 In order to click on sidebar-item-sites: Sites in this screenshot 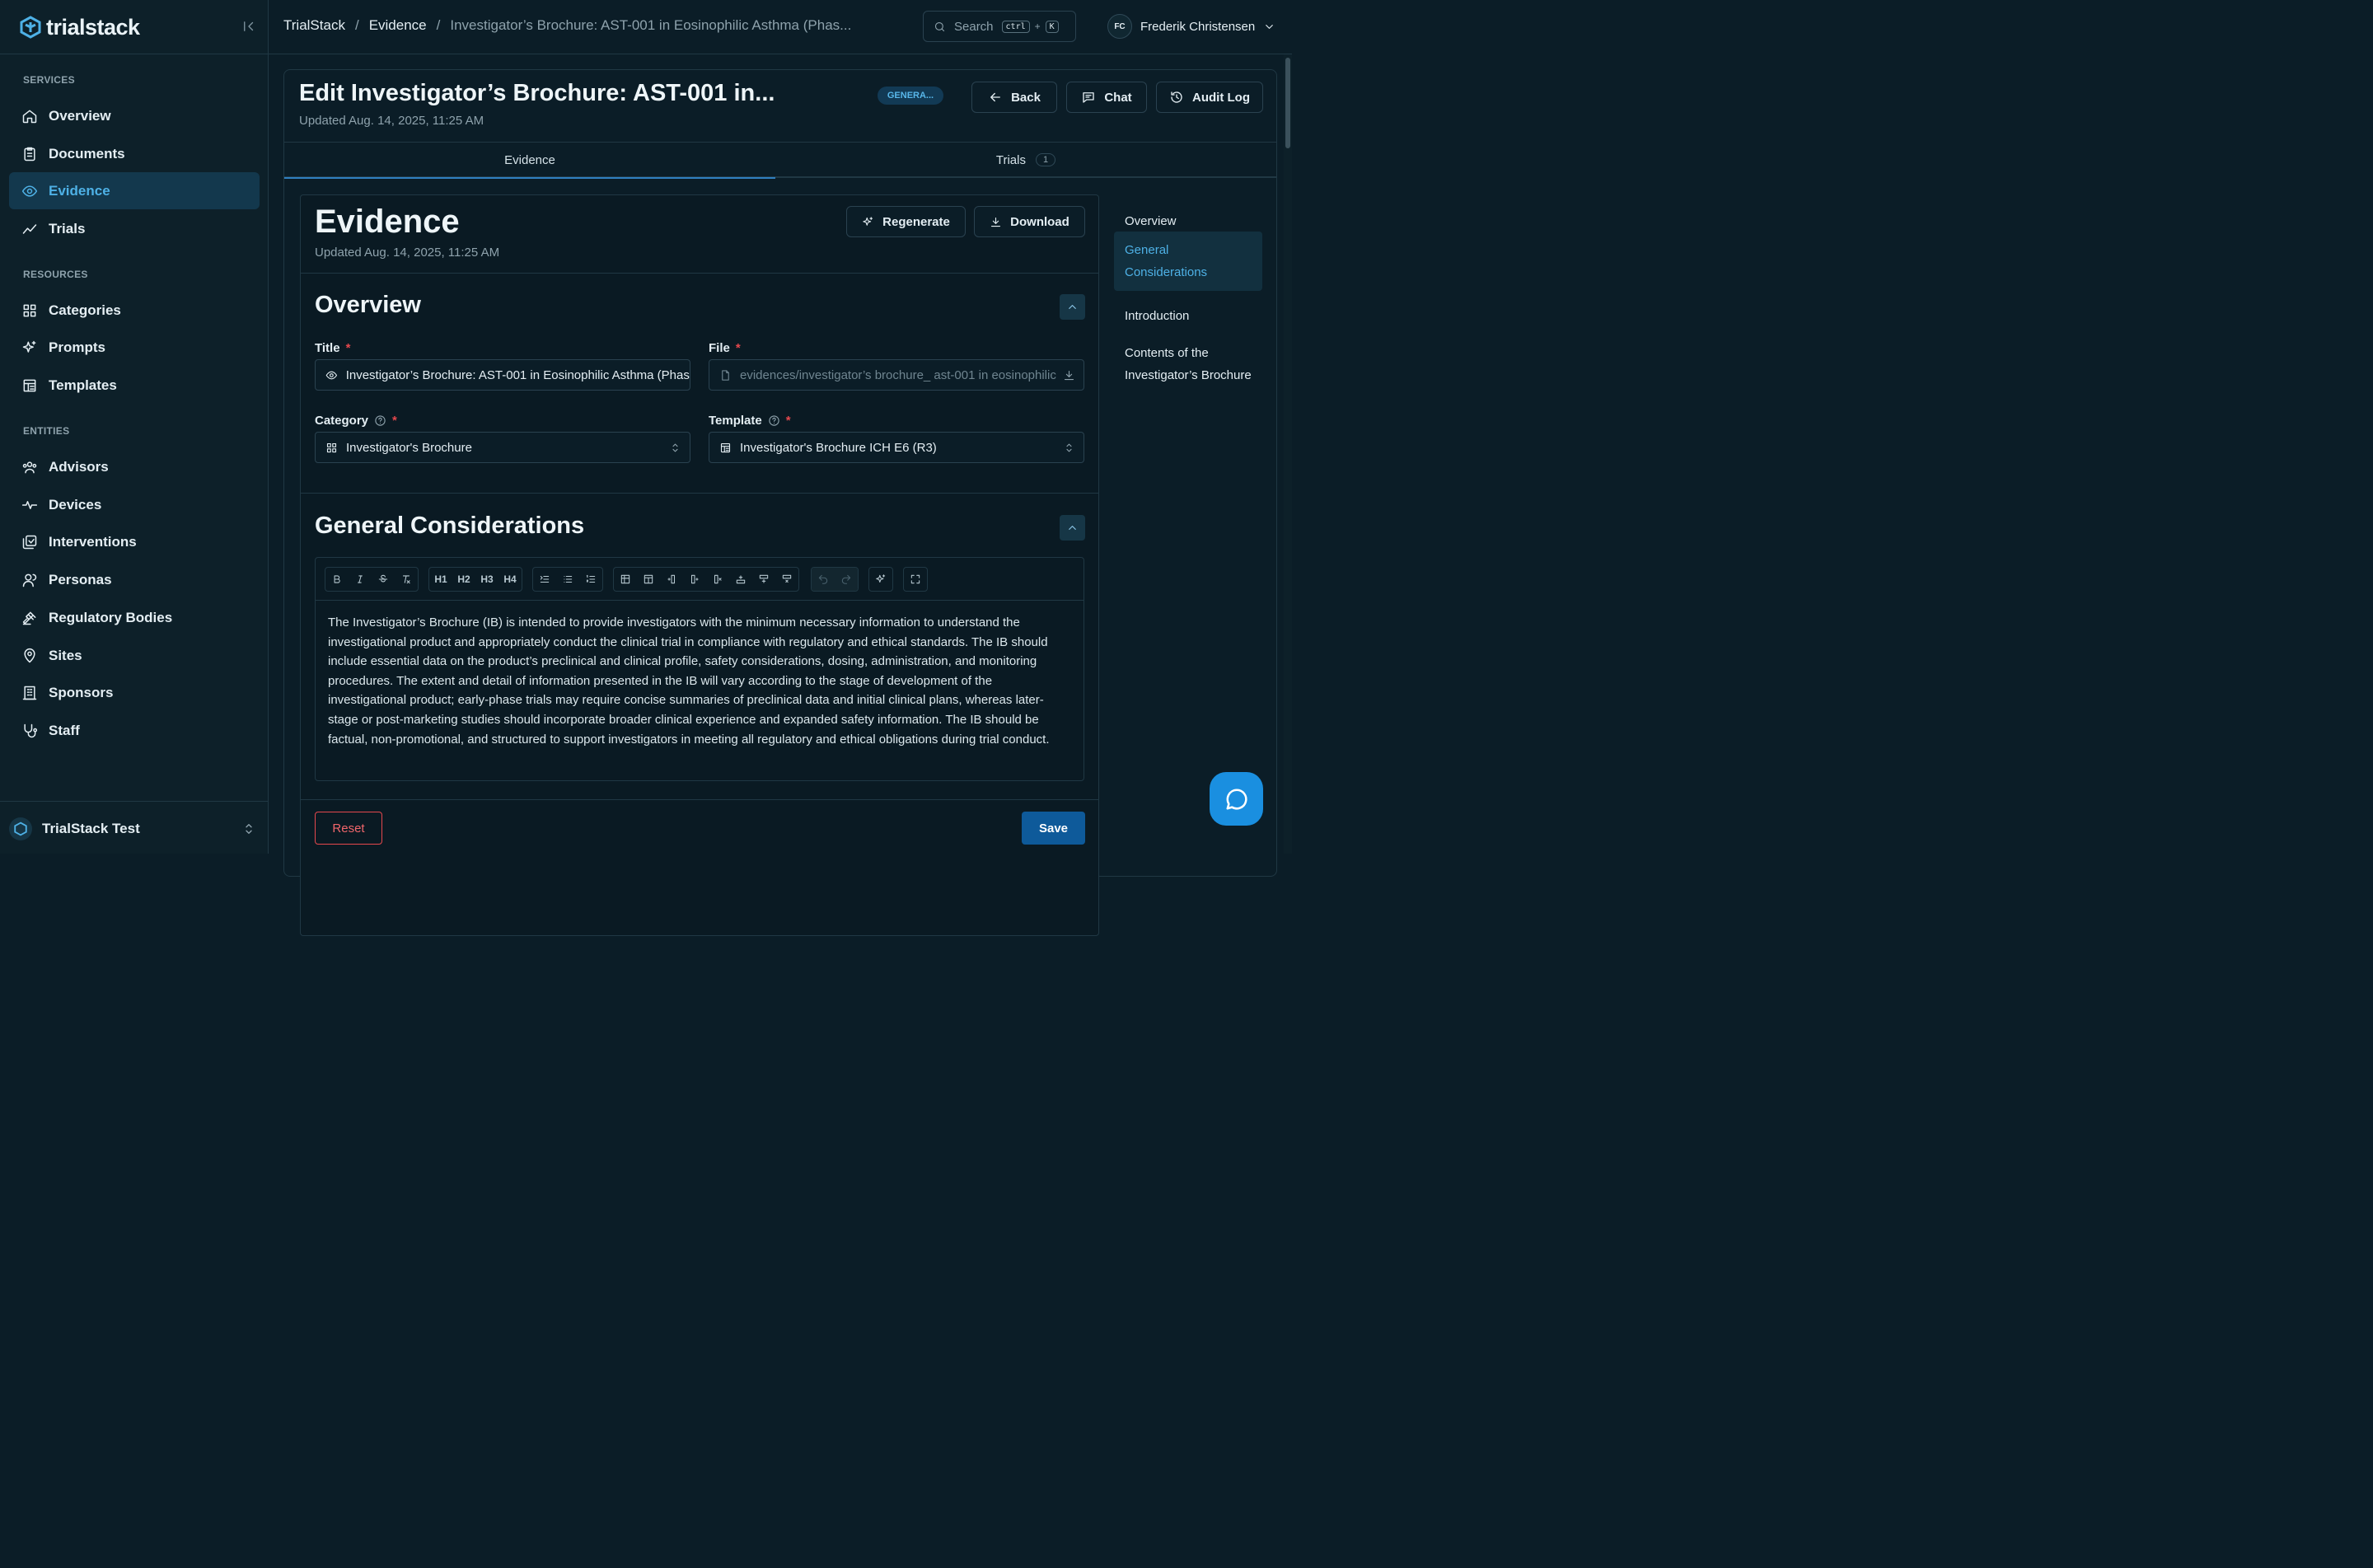, I will do `click(134, 655)`.